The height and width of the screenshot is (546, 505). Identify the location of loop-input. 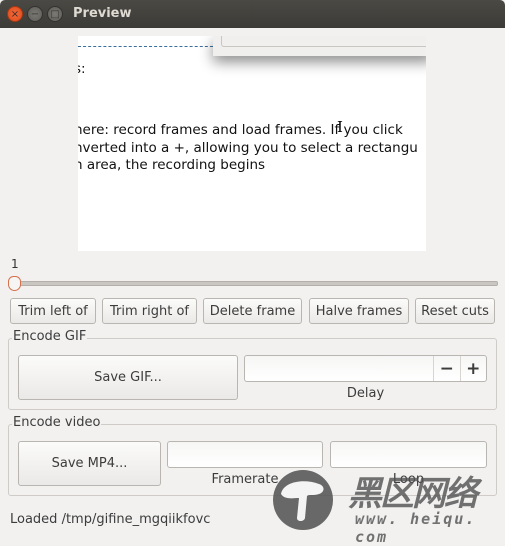
(418, 454).